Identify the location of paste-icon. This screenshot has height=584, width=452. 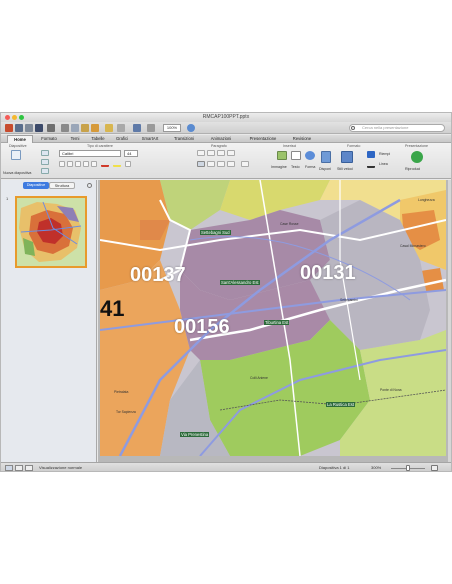
(85, 128).